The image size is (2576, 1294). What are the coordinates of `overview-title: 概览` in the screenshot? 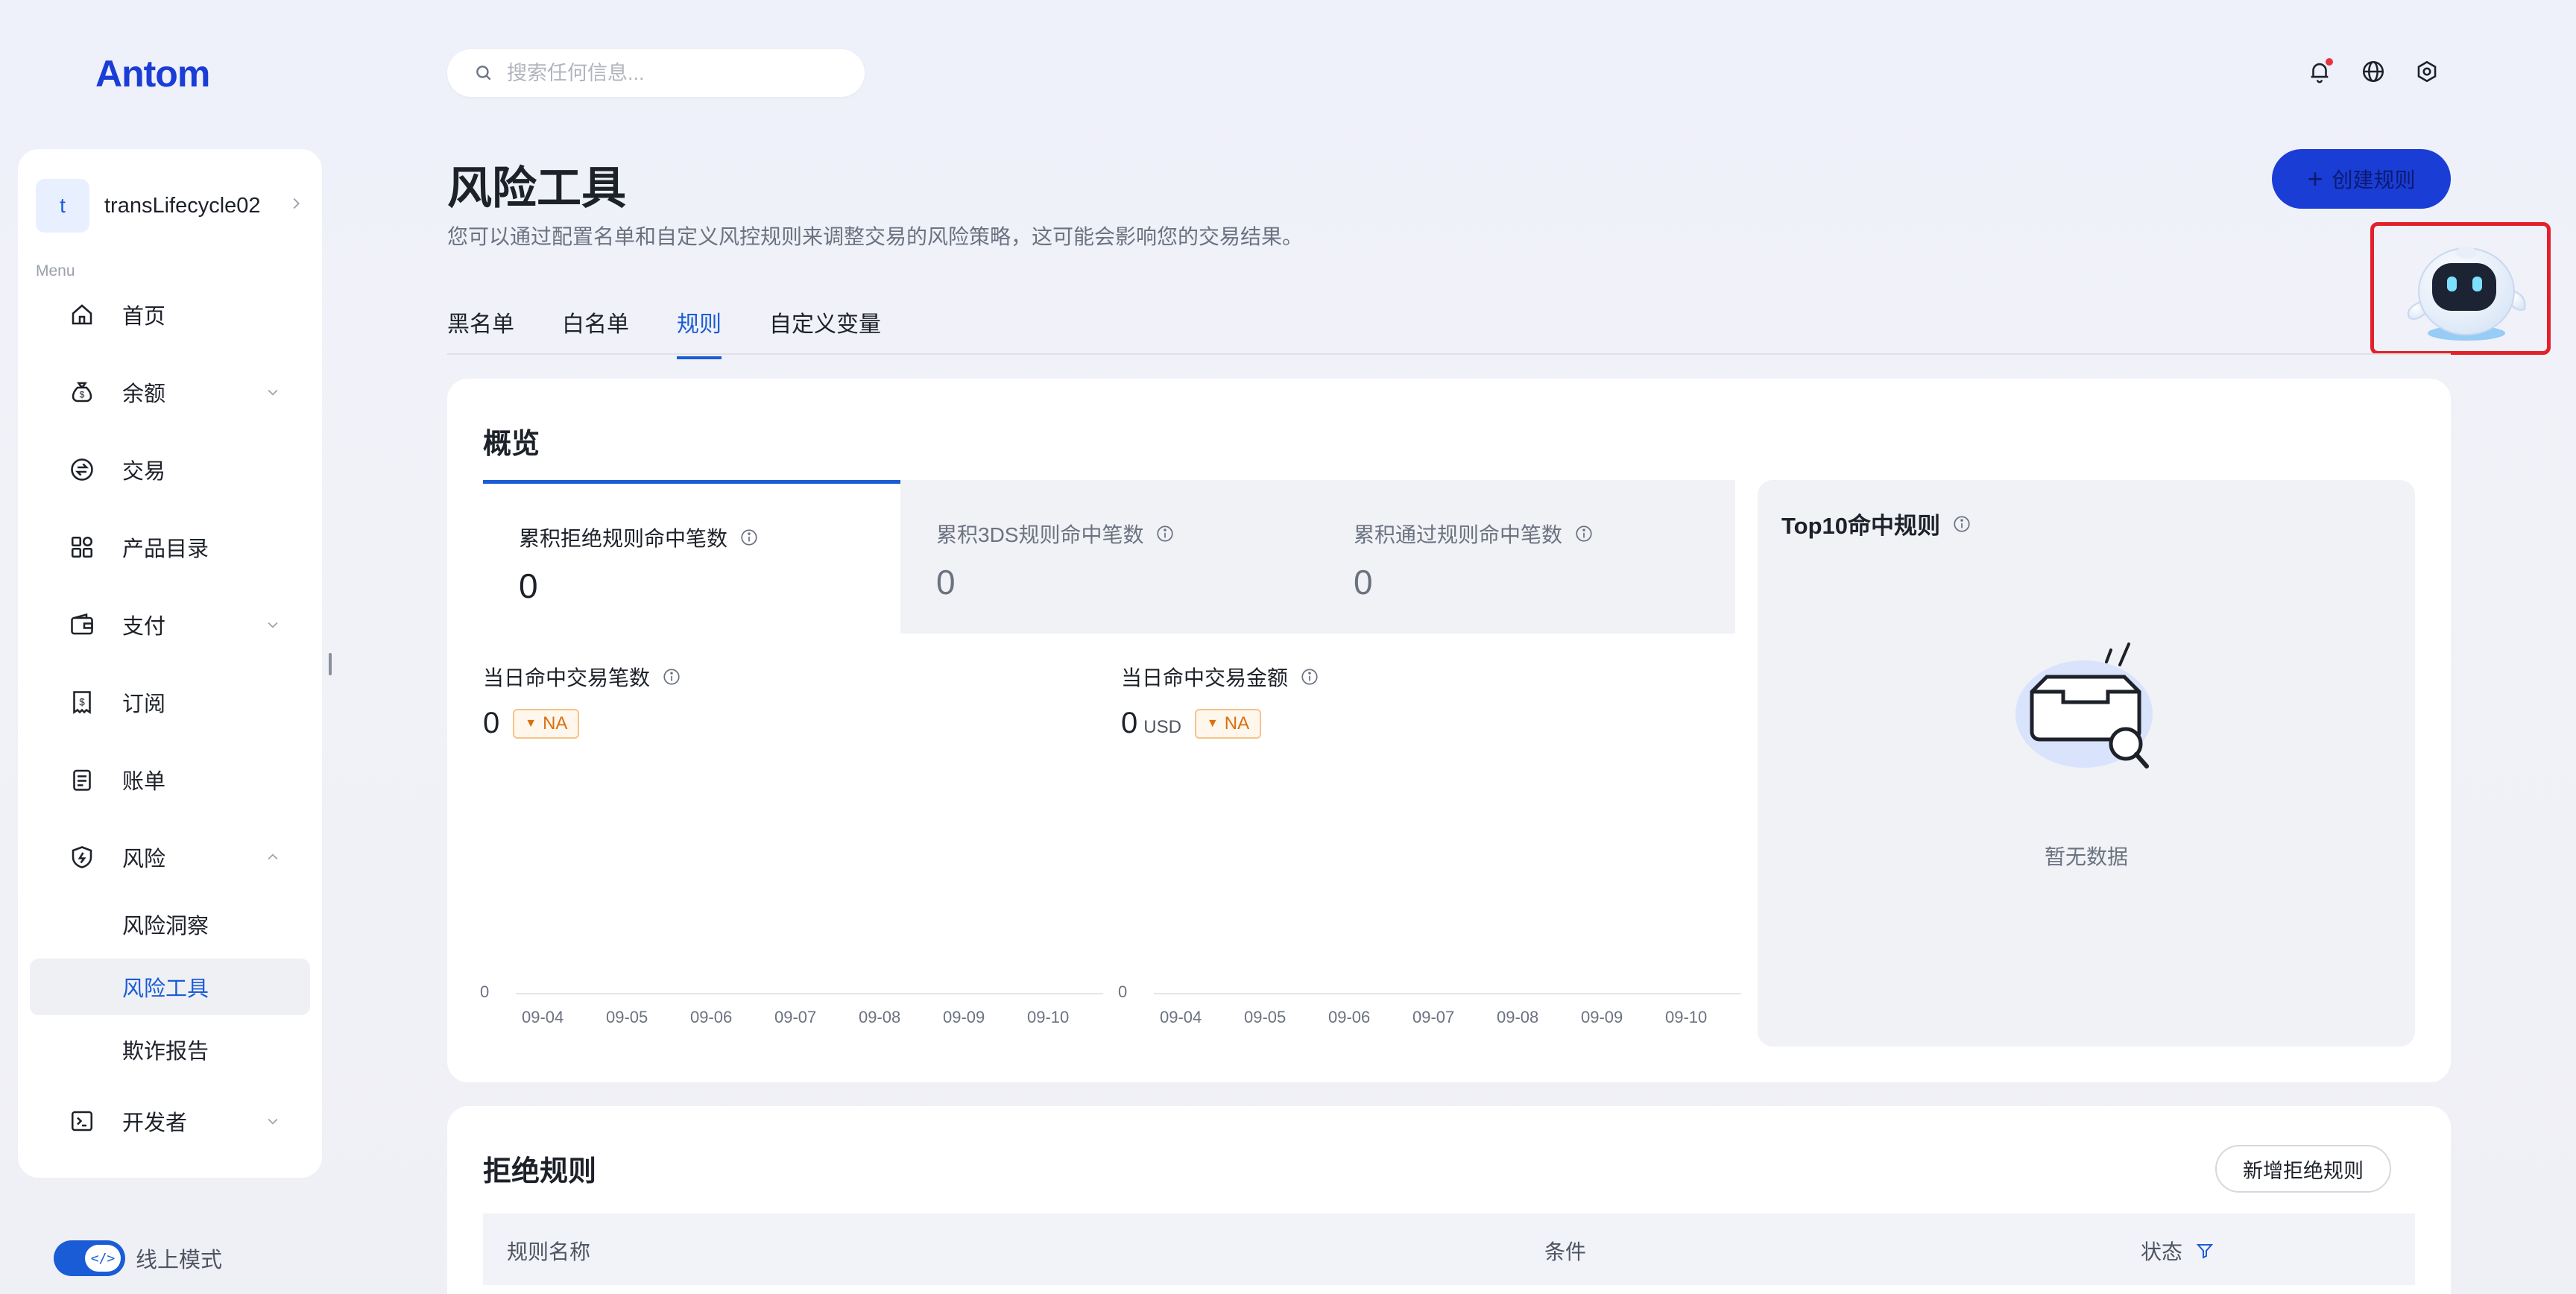 It's located at (511, 444).